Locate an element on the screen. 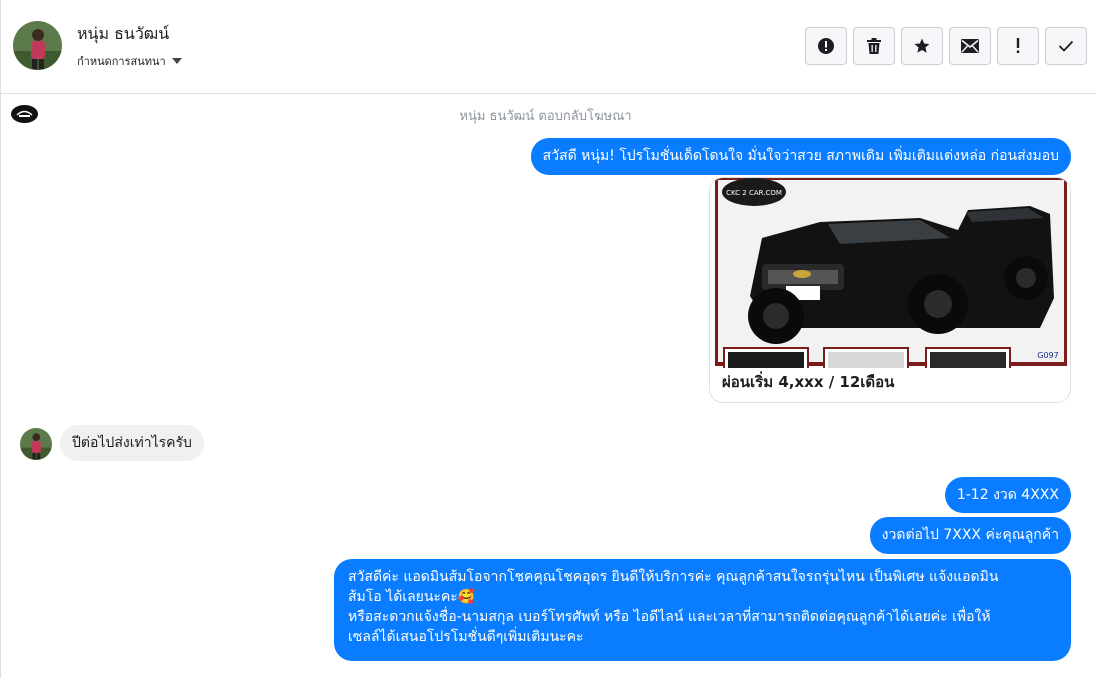 The height and width of the screenshot is (678, 1096). outgoing-message: งวดต่อไป 7XXX ค่ะคุณลูกค้า is located at coordinates (970, 535).